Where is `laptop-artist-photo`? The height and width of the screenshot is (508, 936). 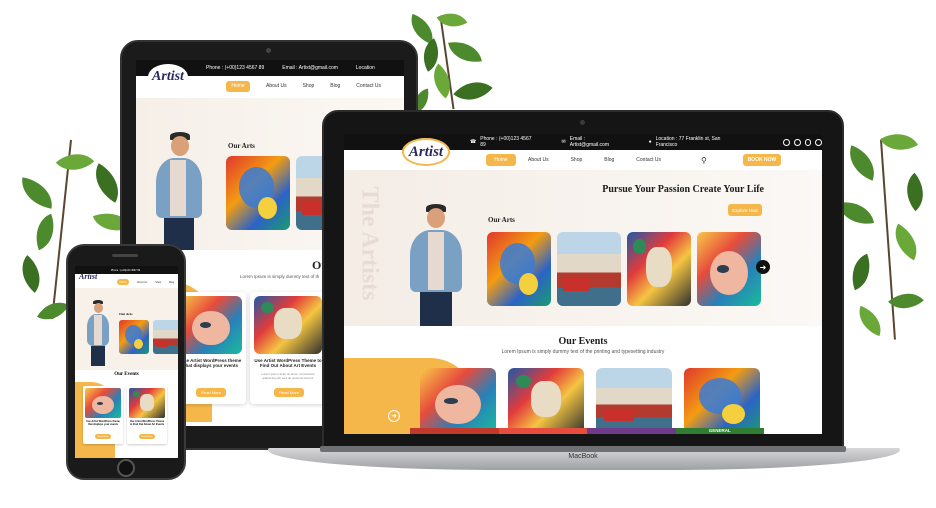 laptop-artist-photo is located at coordinates (435, 264).